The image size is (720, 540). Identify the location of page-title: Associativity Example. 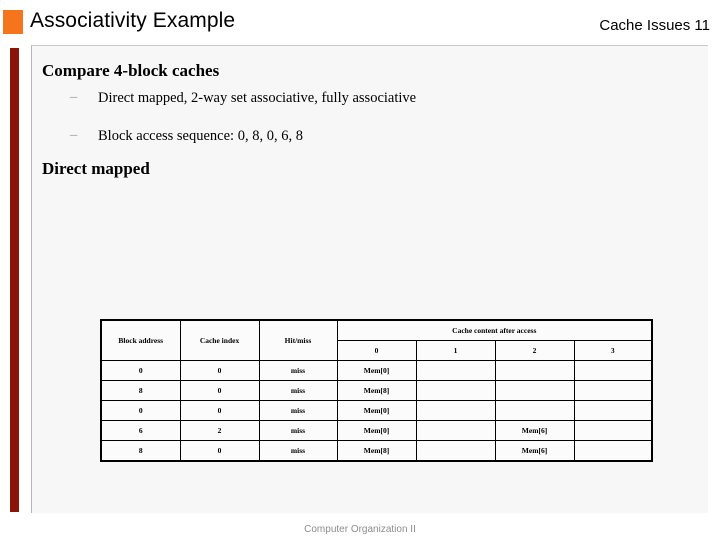
(133, 20).